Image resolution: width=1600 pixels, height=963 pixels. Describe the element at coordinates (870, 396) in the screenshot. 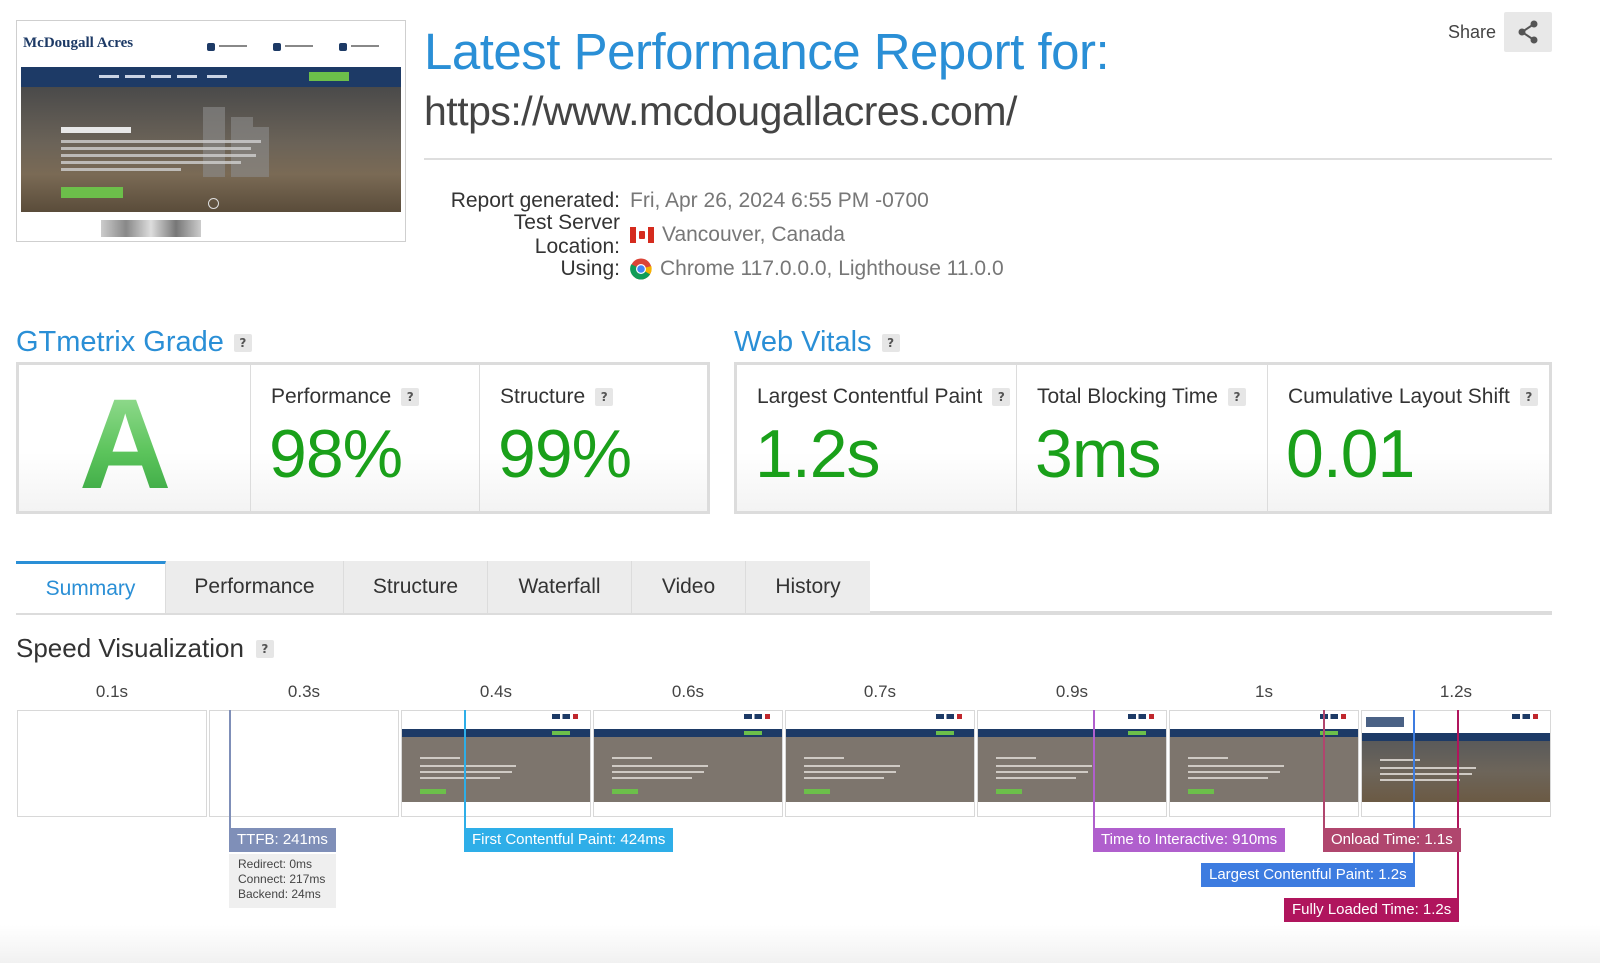

I see `metric-label: Largest Contentful Paint` at that location.